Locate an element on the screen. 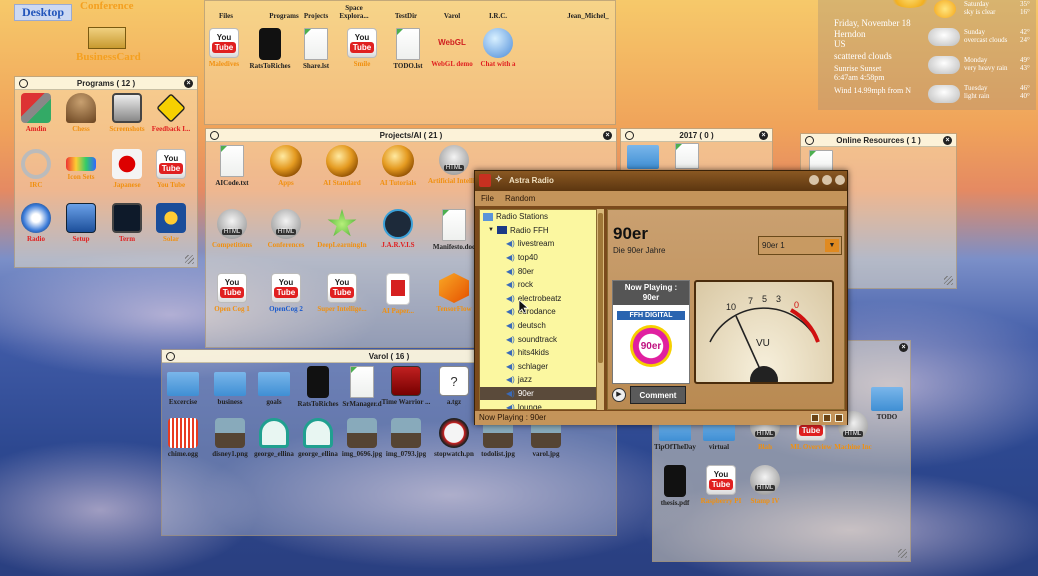 The height and width of the screenshot is (576, 1038). forecast-desc: overcast clouds is located at coordinates (986, 40).